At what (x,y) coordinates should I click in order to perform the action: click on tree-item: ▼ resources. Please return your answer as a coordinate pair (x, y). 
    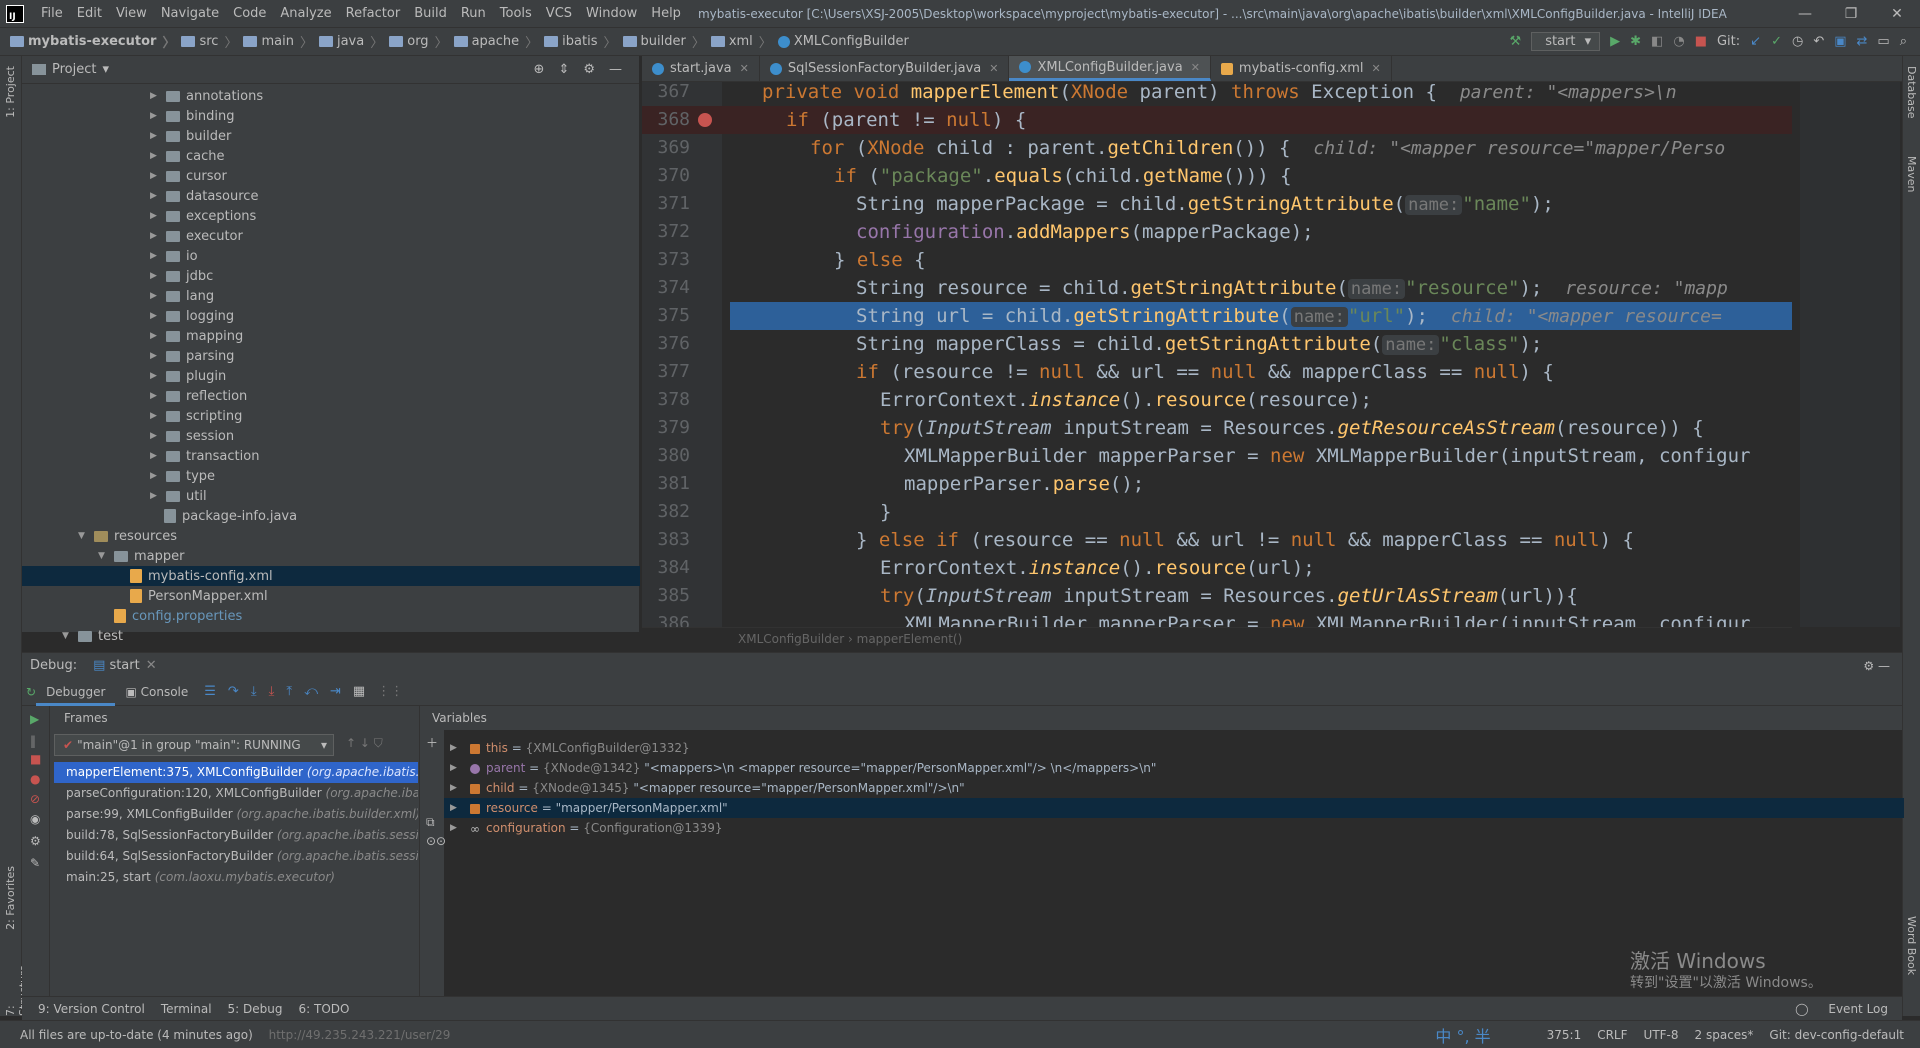
    Looking at the image, I should click on (127, 536).